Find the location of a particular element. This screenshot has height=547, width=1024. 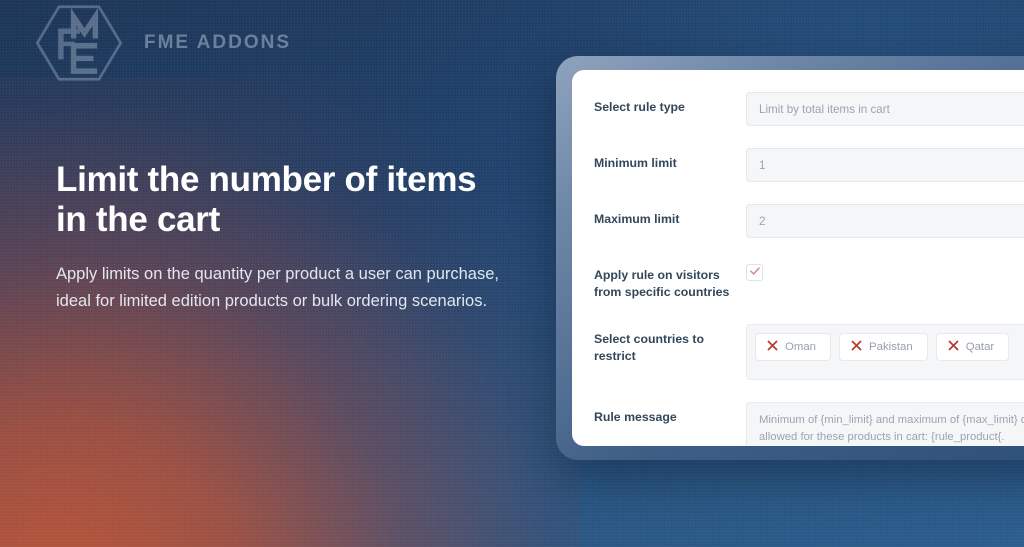

page-title: Limit the number of items in the cart is located at coordinates (291, 199).